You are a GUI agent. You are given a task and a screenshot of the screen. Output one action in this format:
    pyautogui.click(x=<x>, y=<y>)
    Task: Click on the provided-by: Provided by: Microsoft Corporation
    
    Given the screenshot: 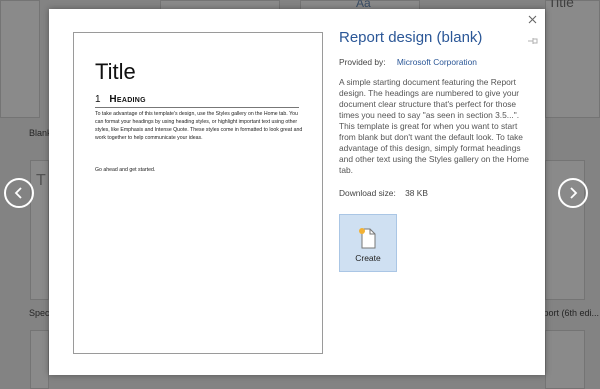 What is the action you would take?
    pyautogui.click(x=433, y=62)
    